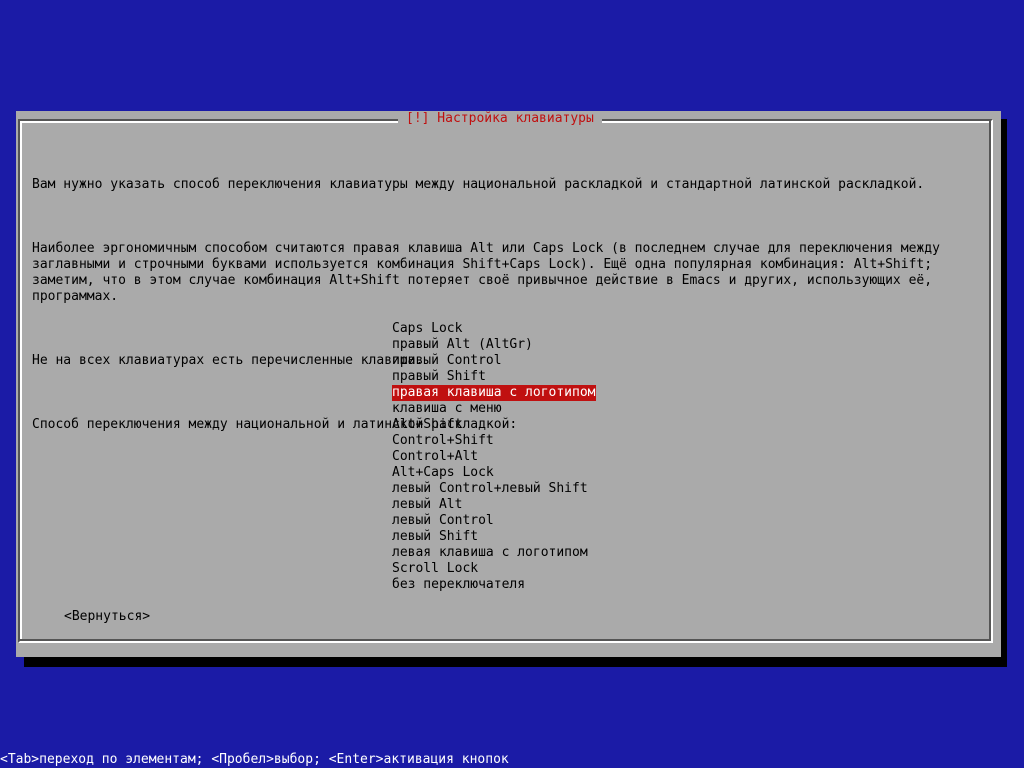 The height and width of the screenshot is (768, 1024). What do you see at coordinates (494, 329) in the screenshot?
I see `option-caps-lock: Caps Lock` at bounding box center [494, 329].